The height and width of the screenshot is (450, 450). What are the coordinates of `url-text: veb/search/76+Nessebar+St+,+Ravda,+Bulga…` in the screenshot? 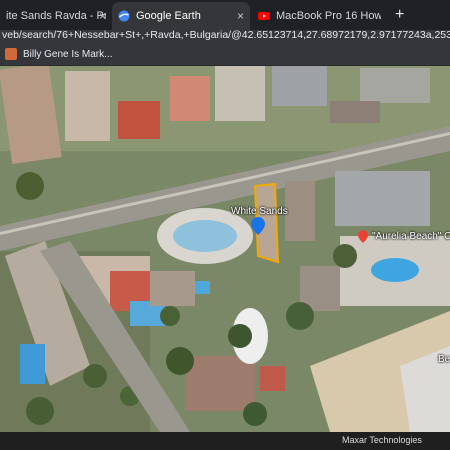 It's located at (226, 35).